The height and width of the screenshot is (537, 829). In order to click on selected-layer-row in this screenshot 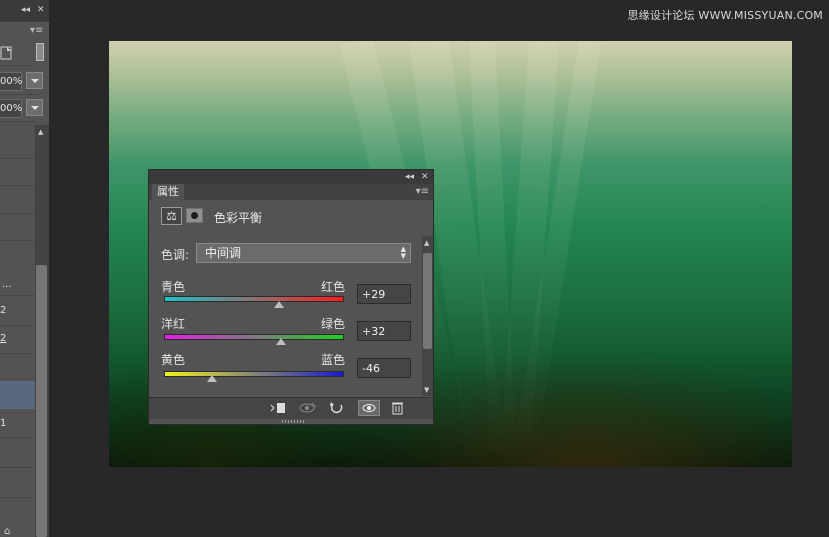, I will do `click(17, 395)`.